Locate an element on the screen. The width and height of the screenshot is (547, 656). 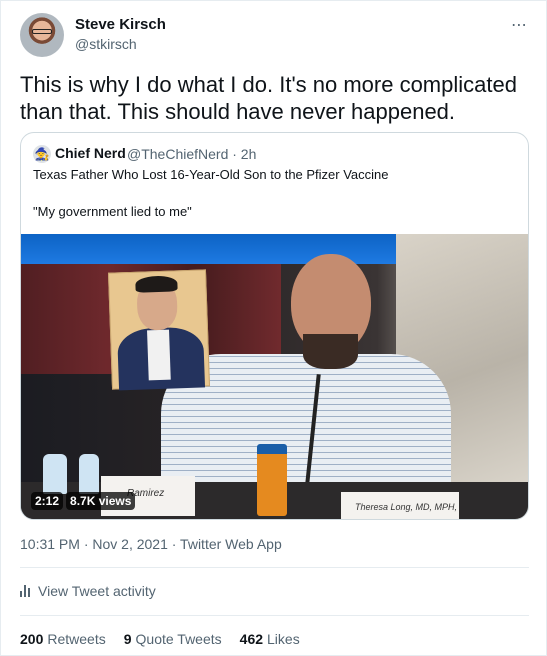
quote-tweets-stat: 9 Quote Tweets is located at coordinates (173, 639).